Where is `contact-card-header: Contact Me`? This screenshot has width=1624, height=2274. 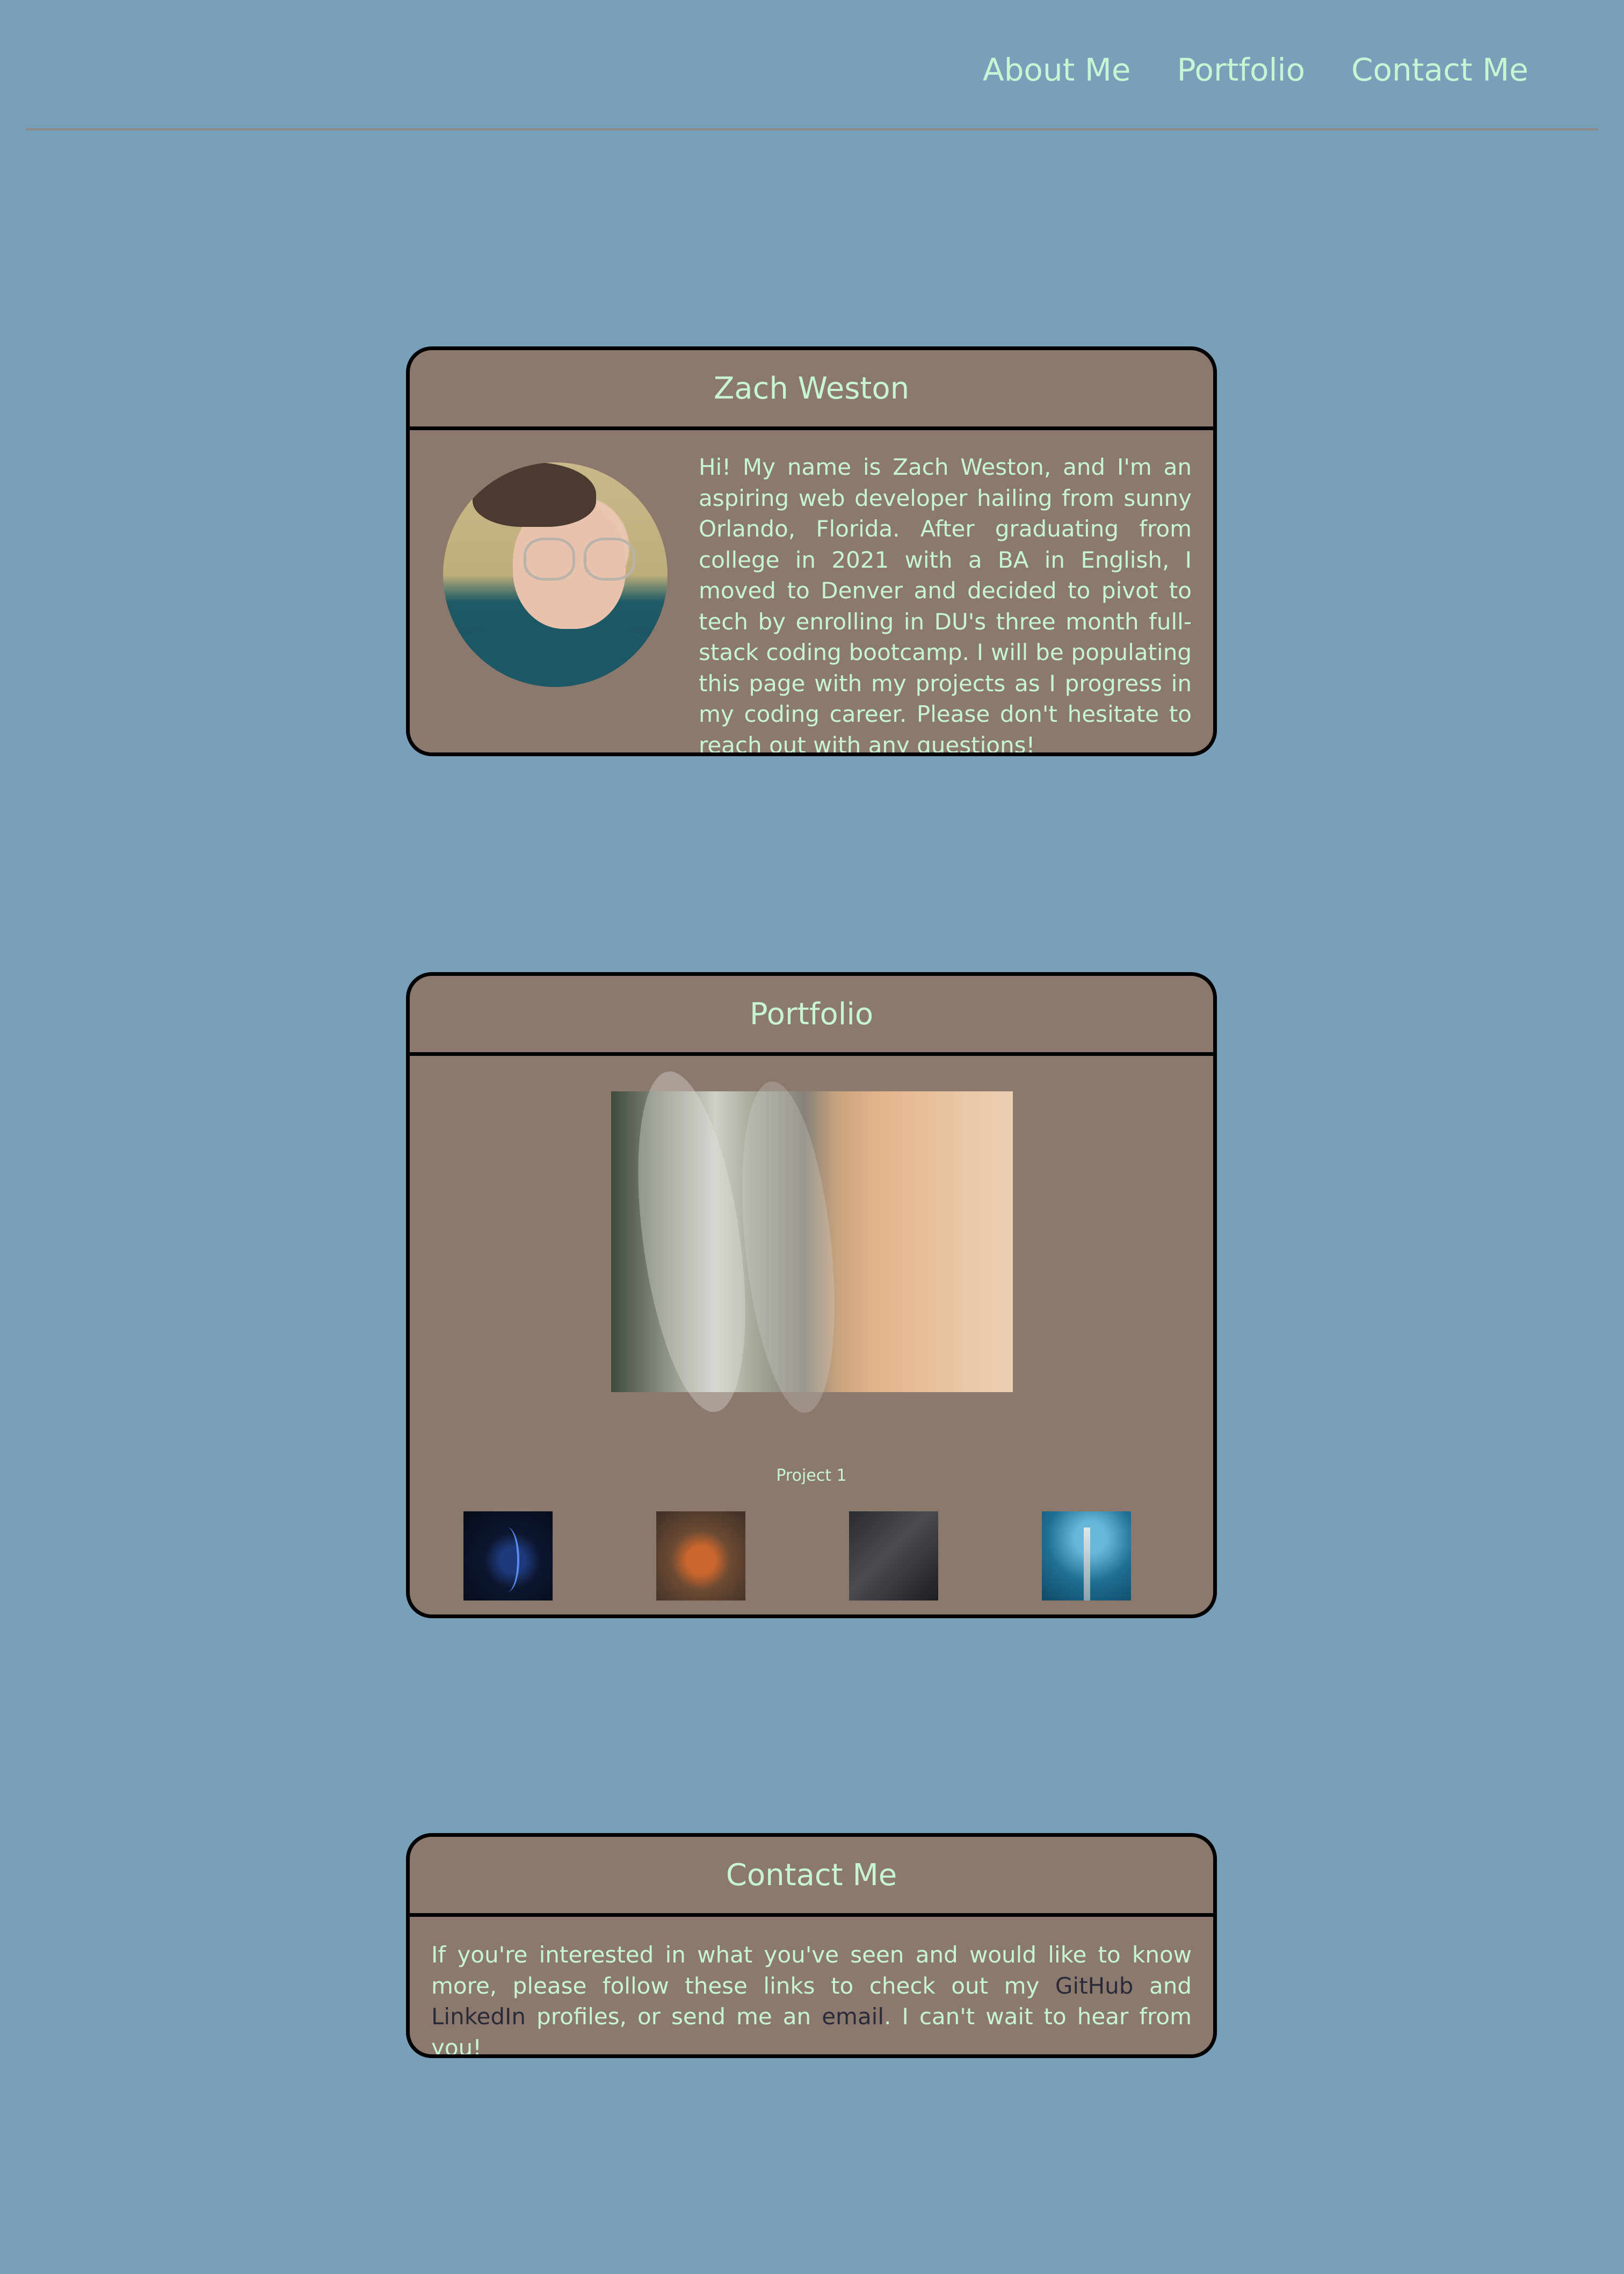 contact-card-header: Contact Me is located at coordinates (812, 1877).